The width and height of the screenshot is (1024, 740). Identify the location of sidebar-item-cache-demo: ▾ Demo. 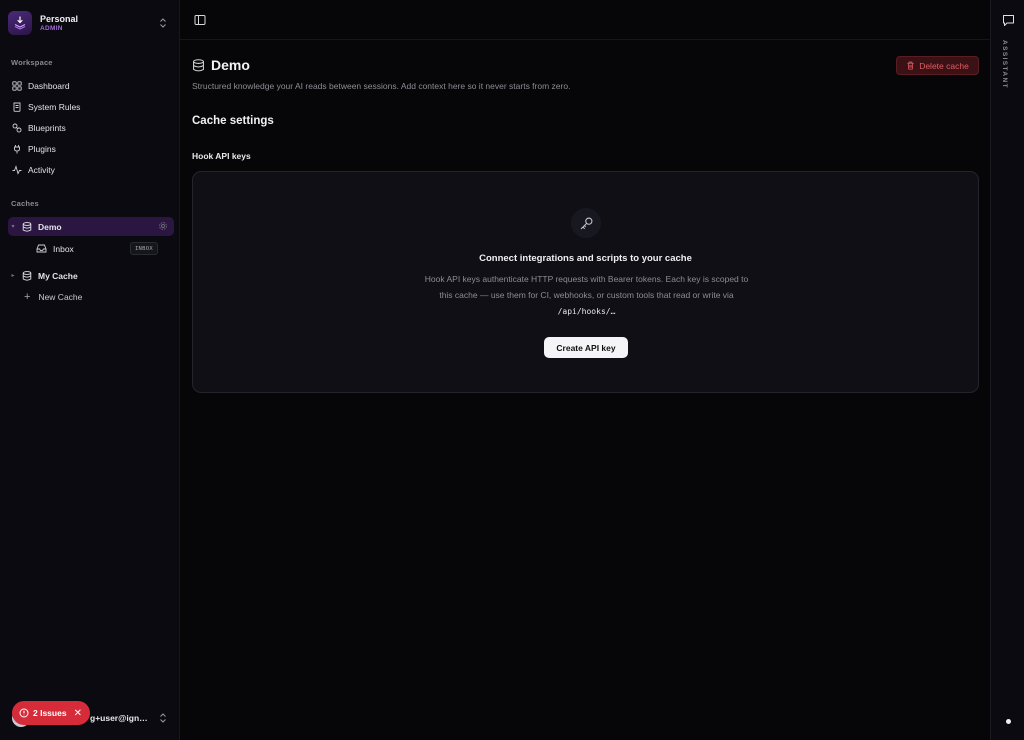
(91, 226).